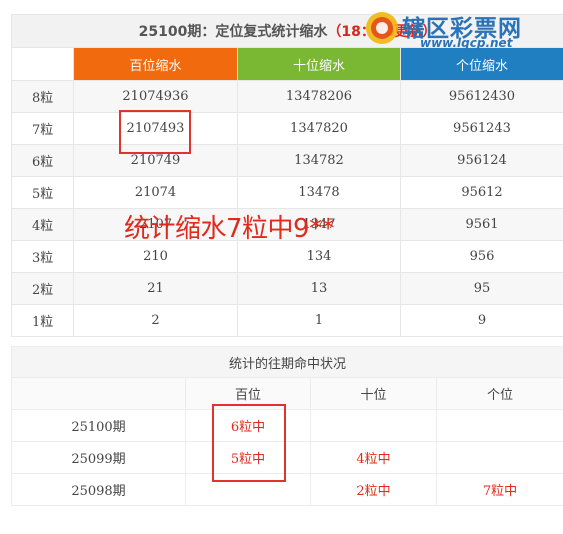 This screenshot has width=563, height=534. I want to click on row-label: 3粒, so click(42, 256).